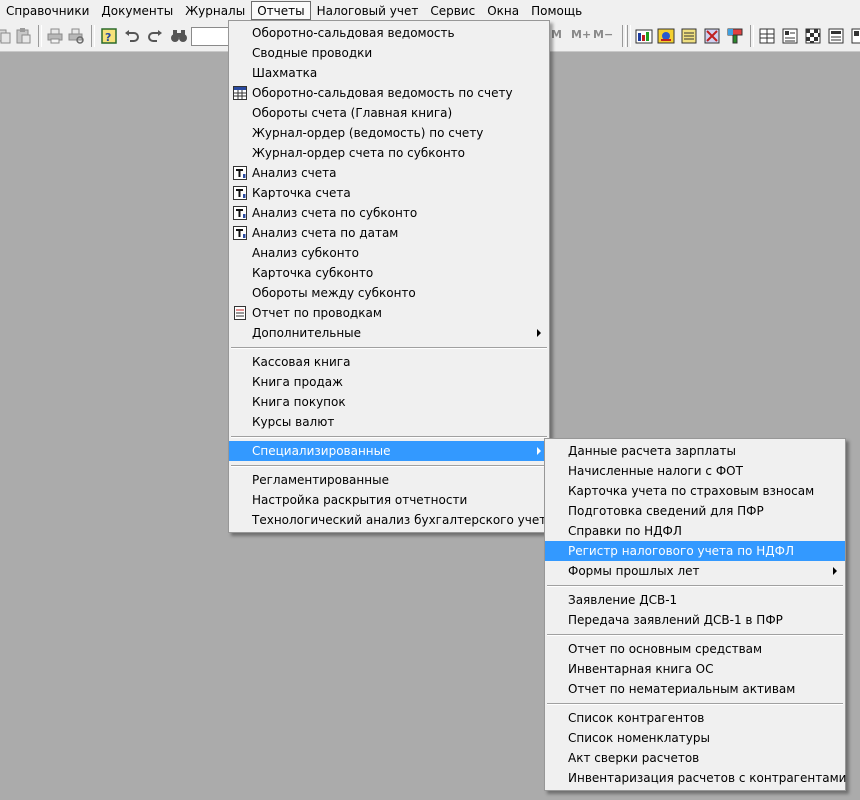 This screenshot has height=800, width=860. Describe the element at coordinates (109, 36) in the screenshot. I see `help-book-icon: ?` at that location.